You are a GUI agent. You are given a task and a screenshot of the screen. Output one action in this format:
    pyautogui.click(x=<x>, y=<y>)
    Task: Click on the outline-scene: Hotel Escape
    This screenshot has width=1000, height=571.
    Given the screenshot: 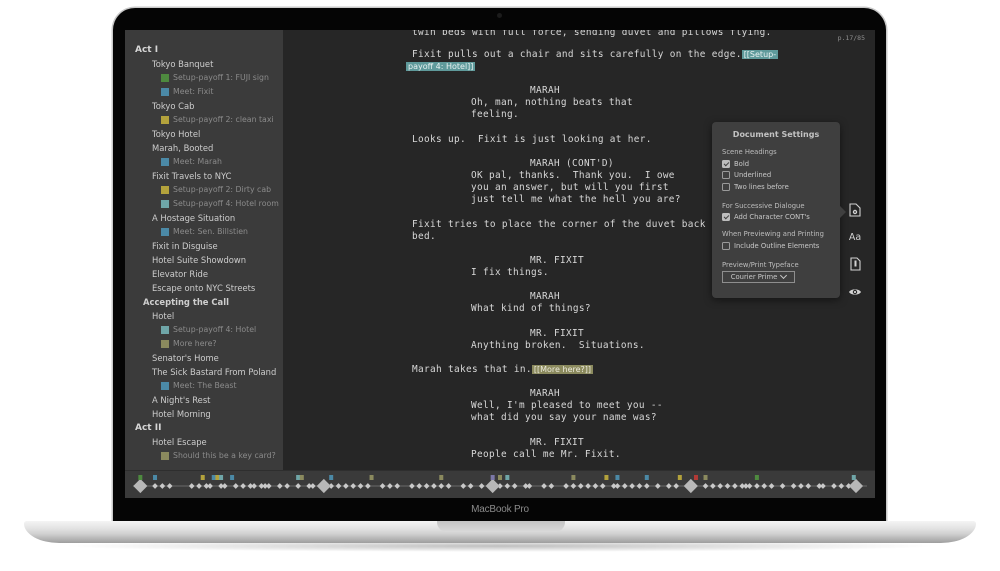 What is the action you would take?
    pyautogui.click(x=204, y=442)
    